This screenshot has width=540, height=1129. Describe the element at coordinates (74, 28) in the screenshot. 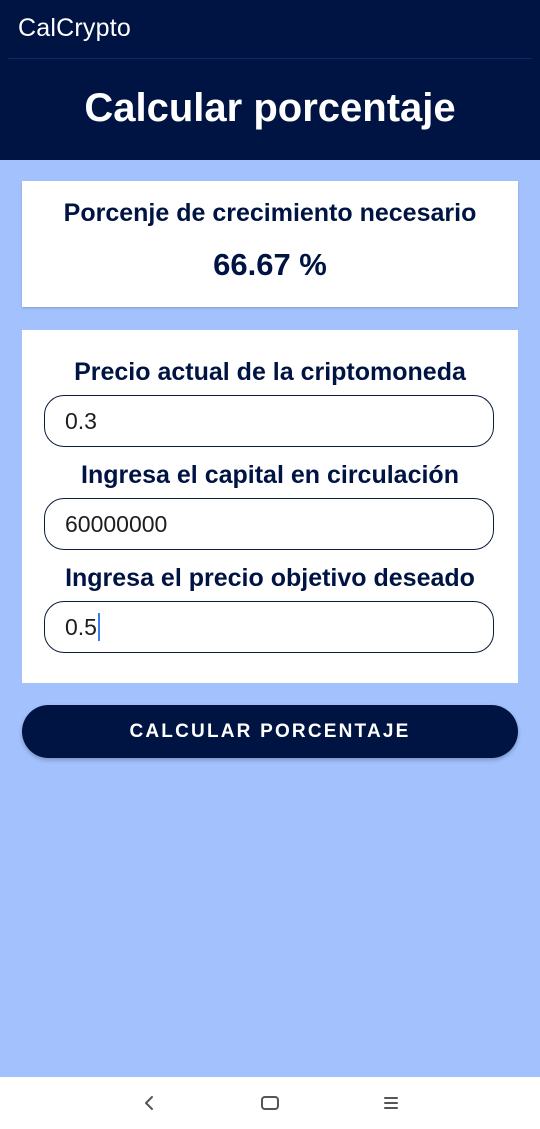

I see `app-name: CalCrypto` at that location.